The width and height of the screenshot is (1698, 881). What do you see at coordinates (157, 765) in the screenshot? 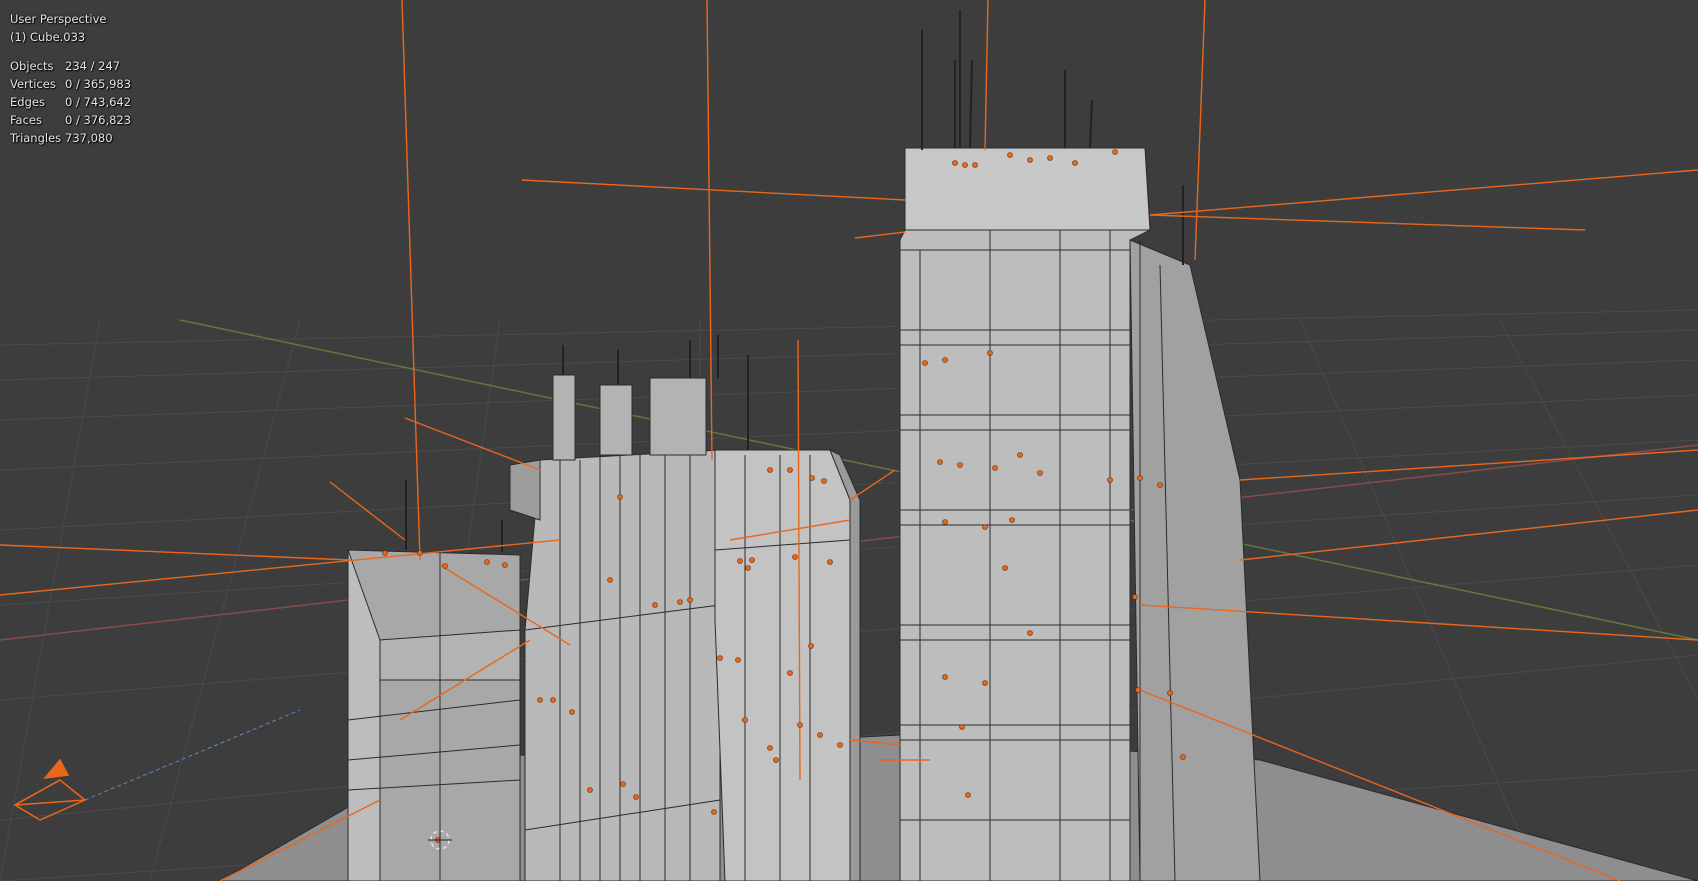
I see `camera-object` at bounding box center [157, 765].